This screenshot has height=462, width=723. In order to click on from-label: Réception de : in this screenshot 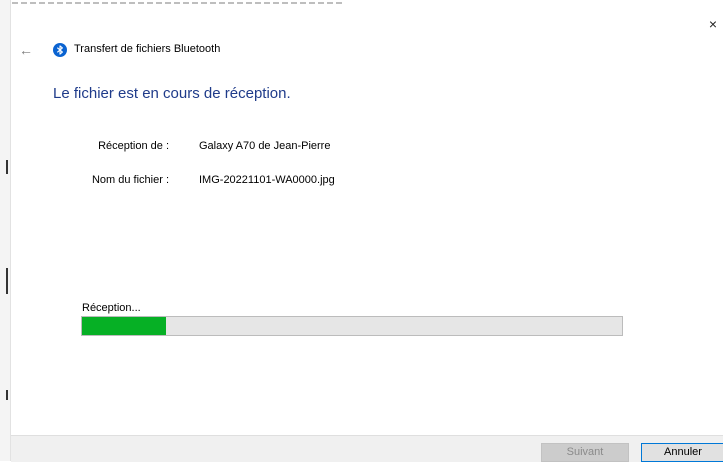, I will do `click(133, 146)`.